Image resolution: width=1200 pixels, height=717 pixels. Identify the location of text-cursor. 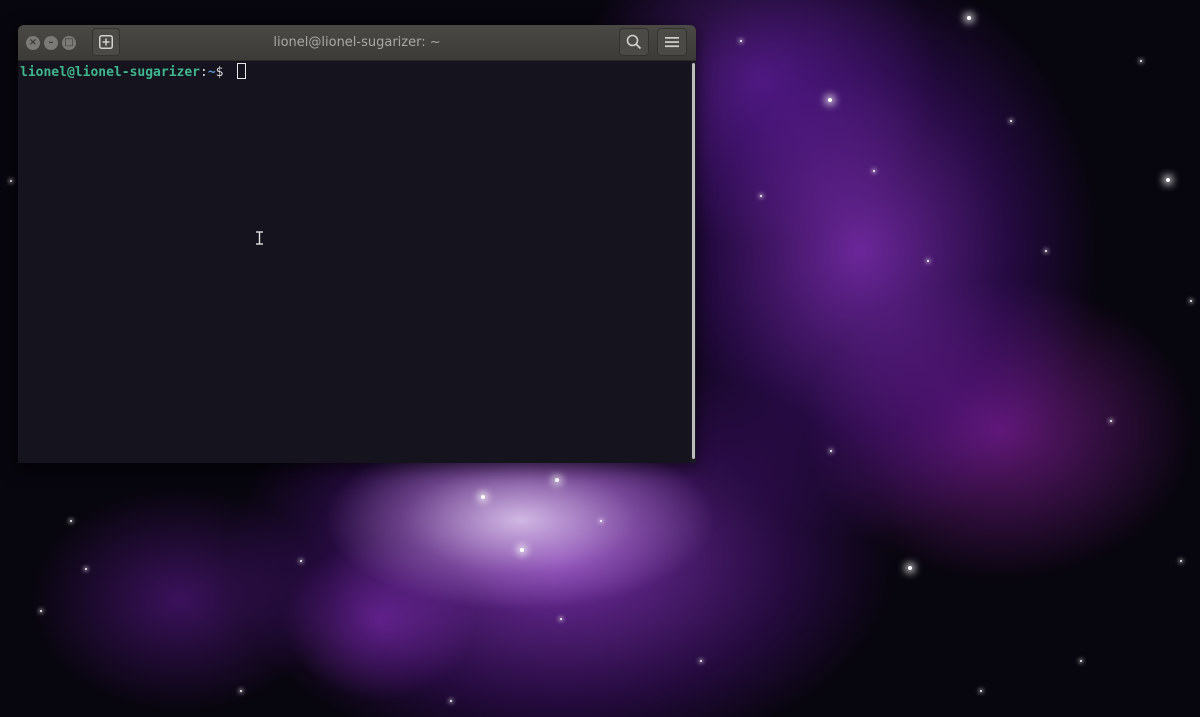
(242, 71).